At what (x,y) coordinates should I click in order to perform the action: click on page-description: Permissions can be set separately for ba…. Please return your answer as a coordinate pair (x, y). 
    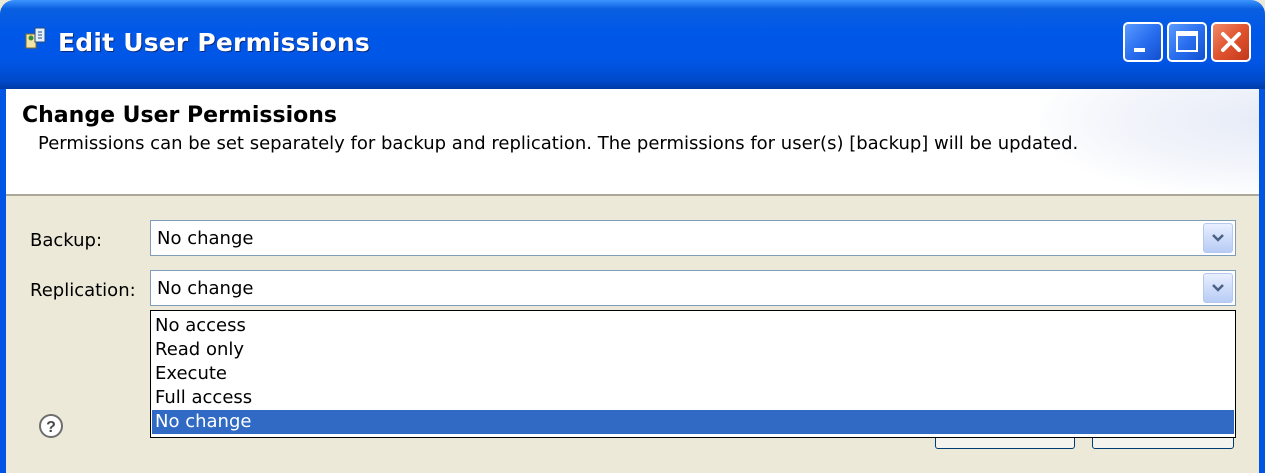
    Looking at the image, I should click on (558, 143).